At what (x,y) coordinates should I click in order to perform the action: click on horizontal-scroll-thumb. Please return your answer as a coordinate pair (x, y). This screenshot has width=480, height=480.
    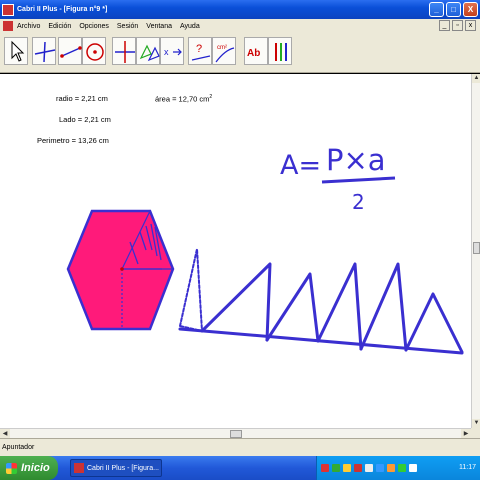
    Looking at the image, I should click on (236, 434).